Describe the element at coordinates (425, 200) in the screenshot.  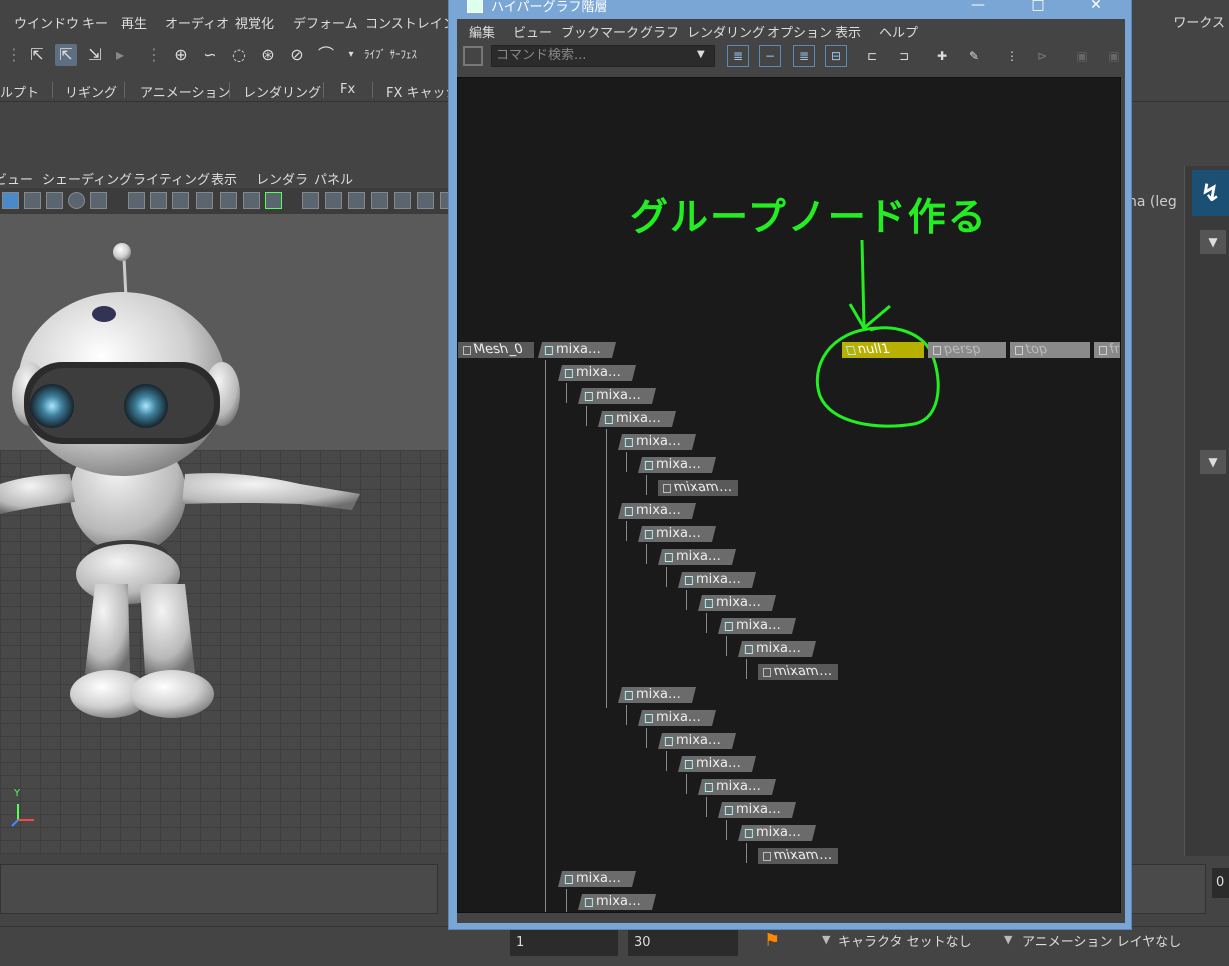
I see `safe-action-icon` at that location.